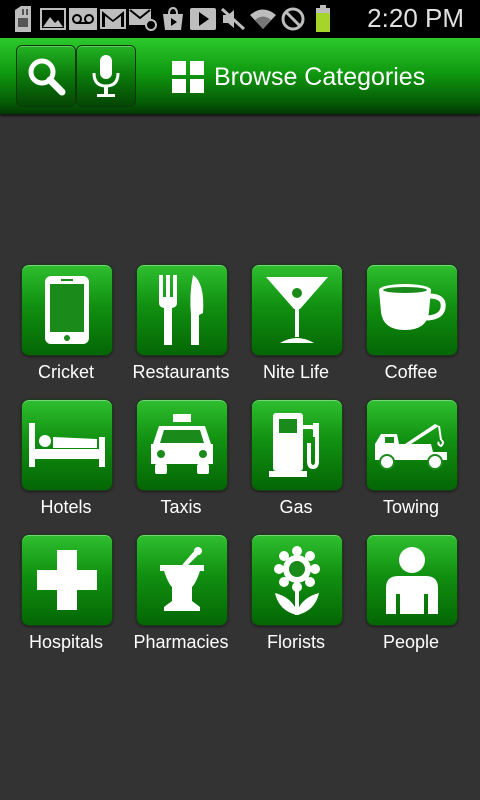 This screenshot has height=800, width=480. What do you see at coordinates (293, 19) in the screenshot?
I see `no-signal-icon` at bounding box center [293, 19].